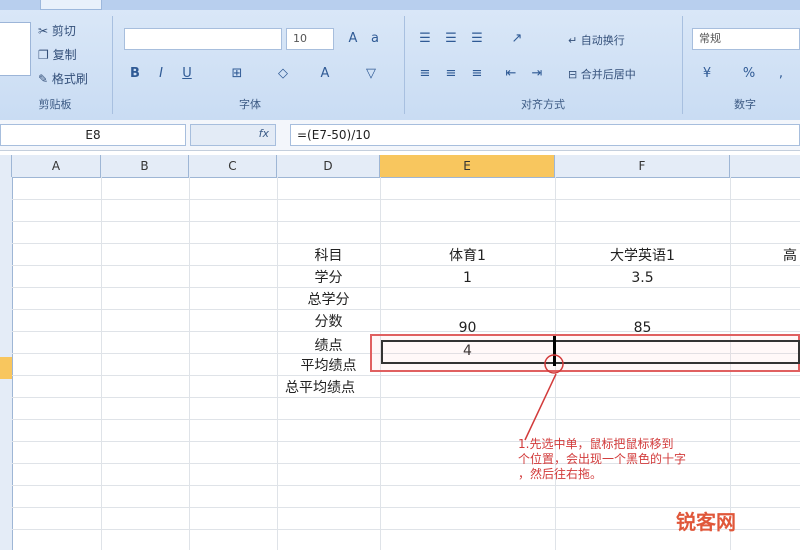  What do you see at coordinates (375, 39) in the screenshot?
I see `shrink-font-icon: a` at bounding box center [375, 39].